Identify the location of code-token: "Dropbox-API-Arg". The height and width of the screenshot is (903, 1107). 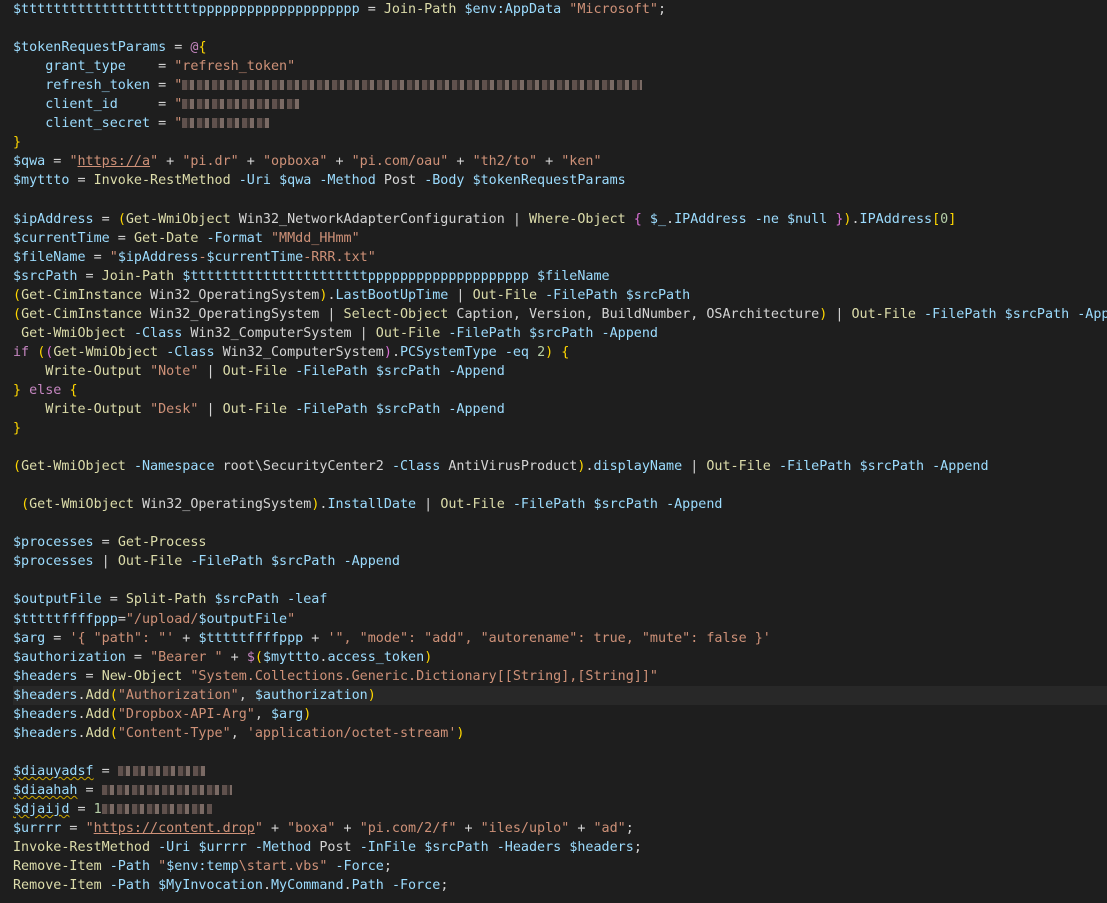
(186, 714).